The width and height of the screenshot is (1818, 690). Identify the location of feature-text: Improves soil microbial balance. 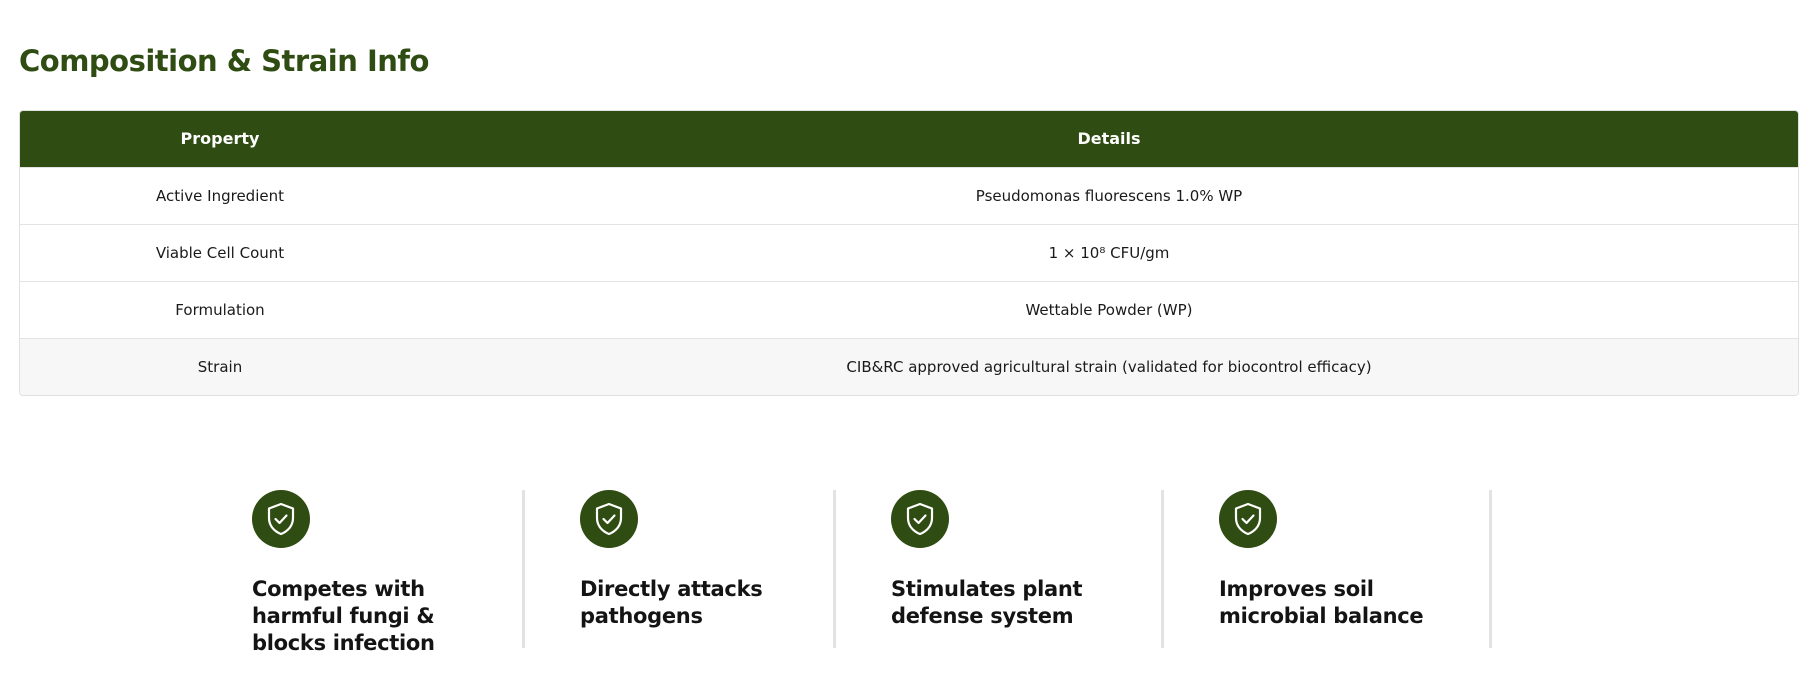
(1321, 602).